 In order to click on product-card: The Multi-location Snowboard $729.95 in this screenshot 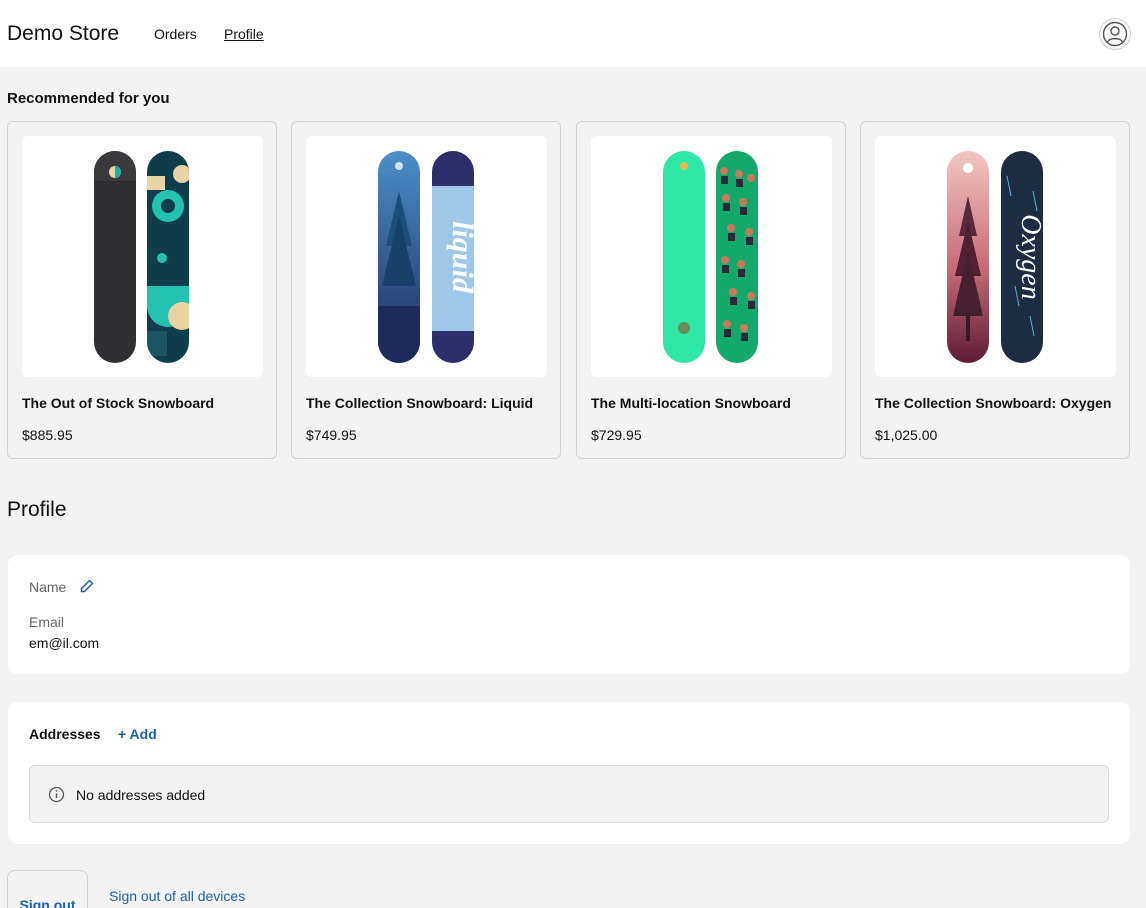, I will do `click(711, 290)`.